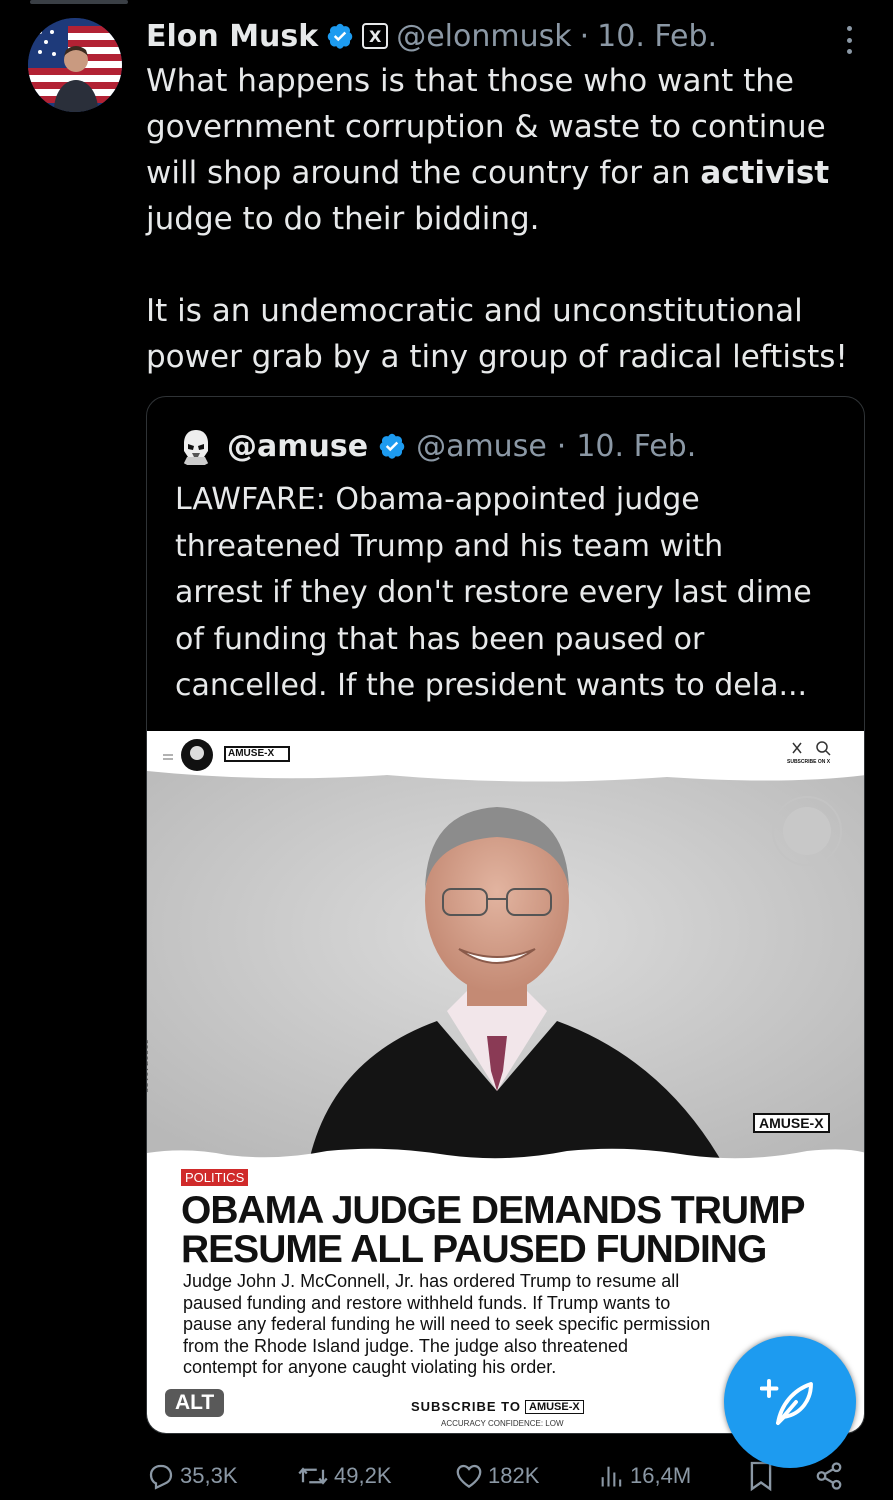  What do you see at coordinates (554, 1406) in the screenshot?
I see `subscribe-brand: AMUSE-X` at bounding box center [554, 1406].